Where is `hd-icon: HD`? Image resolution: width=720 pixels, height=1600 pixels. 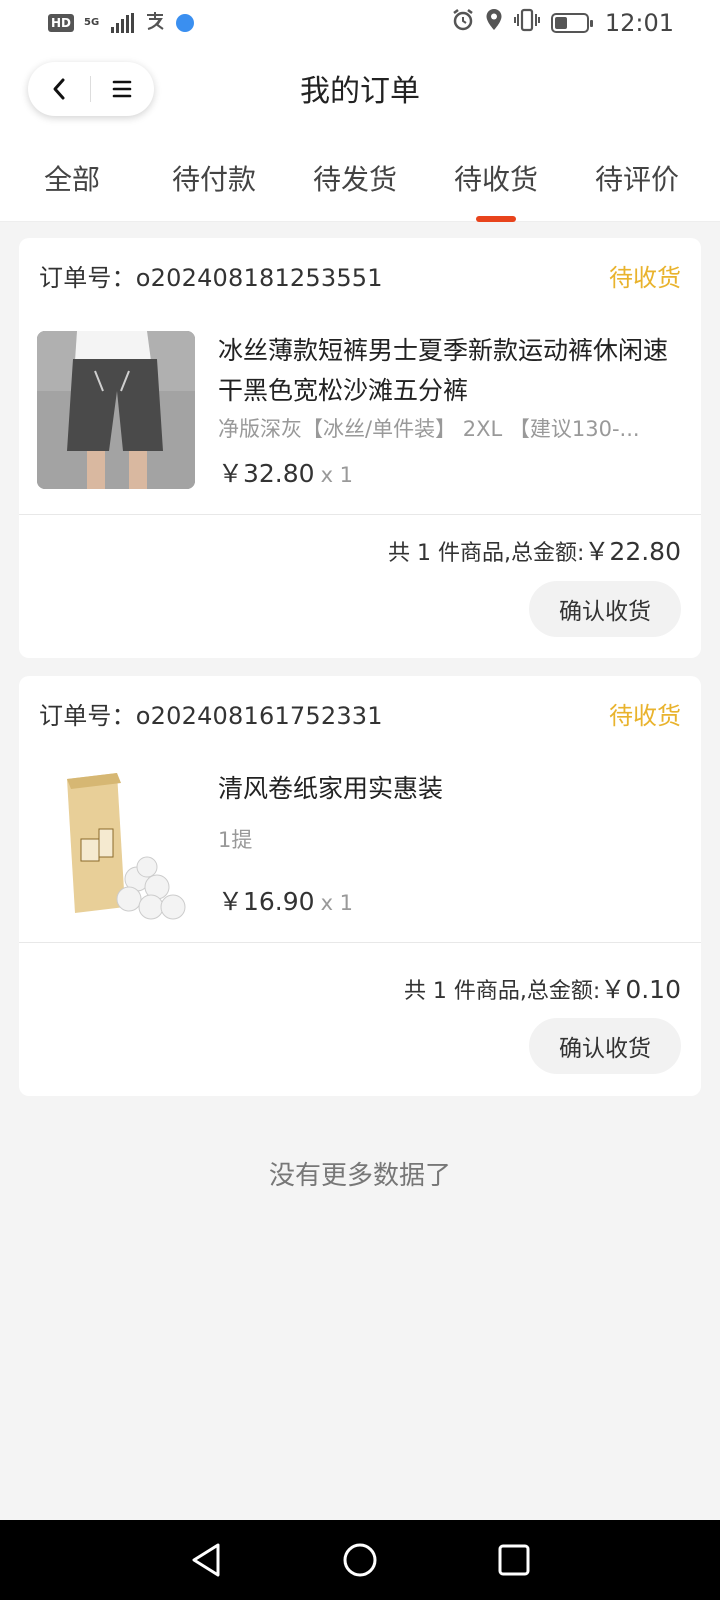
hd-icon: HD is located at coordinates (61, 23).